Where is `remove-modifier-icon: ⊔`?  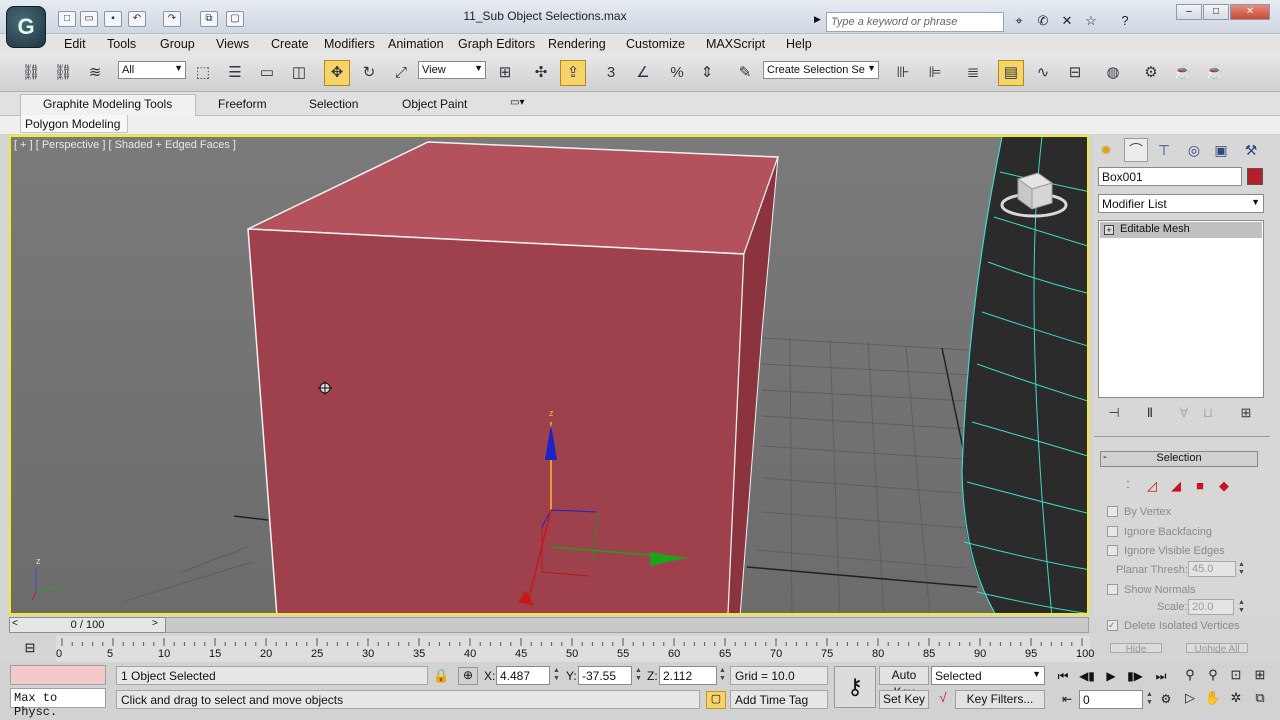 remove-modifier-icon: ⊔ is located at coordinates (1208, 414).